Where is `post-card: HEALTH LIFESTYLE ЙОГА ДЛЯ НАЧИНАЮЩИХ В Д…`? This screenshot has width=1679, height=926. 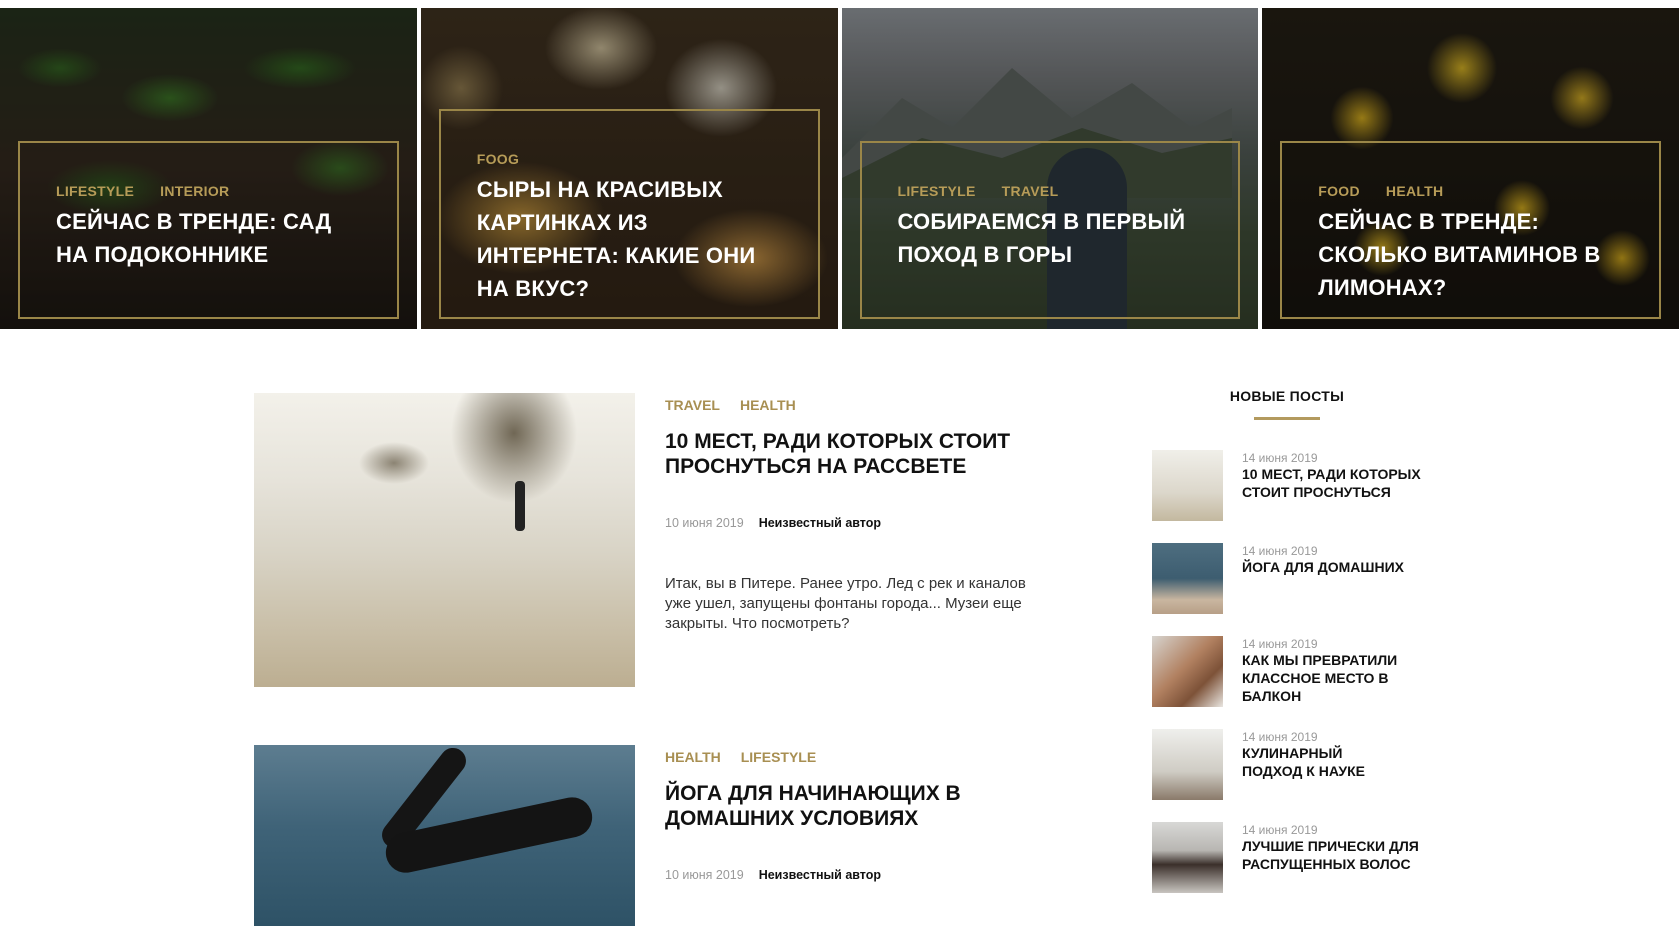
post-card: HEALTH LIFESTYLE ЙОГА ДЛЯ НАЧИНАЮЩИХ В Д… is located at coordinates (644, 835).